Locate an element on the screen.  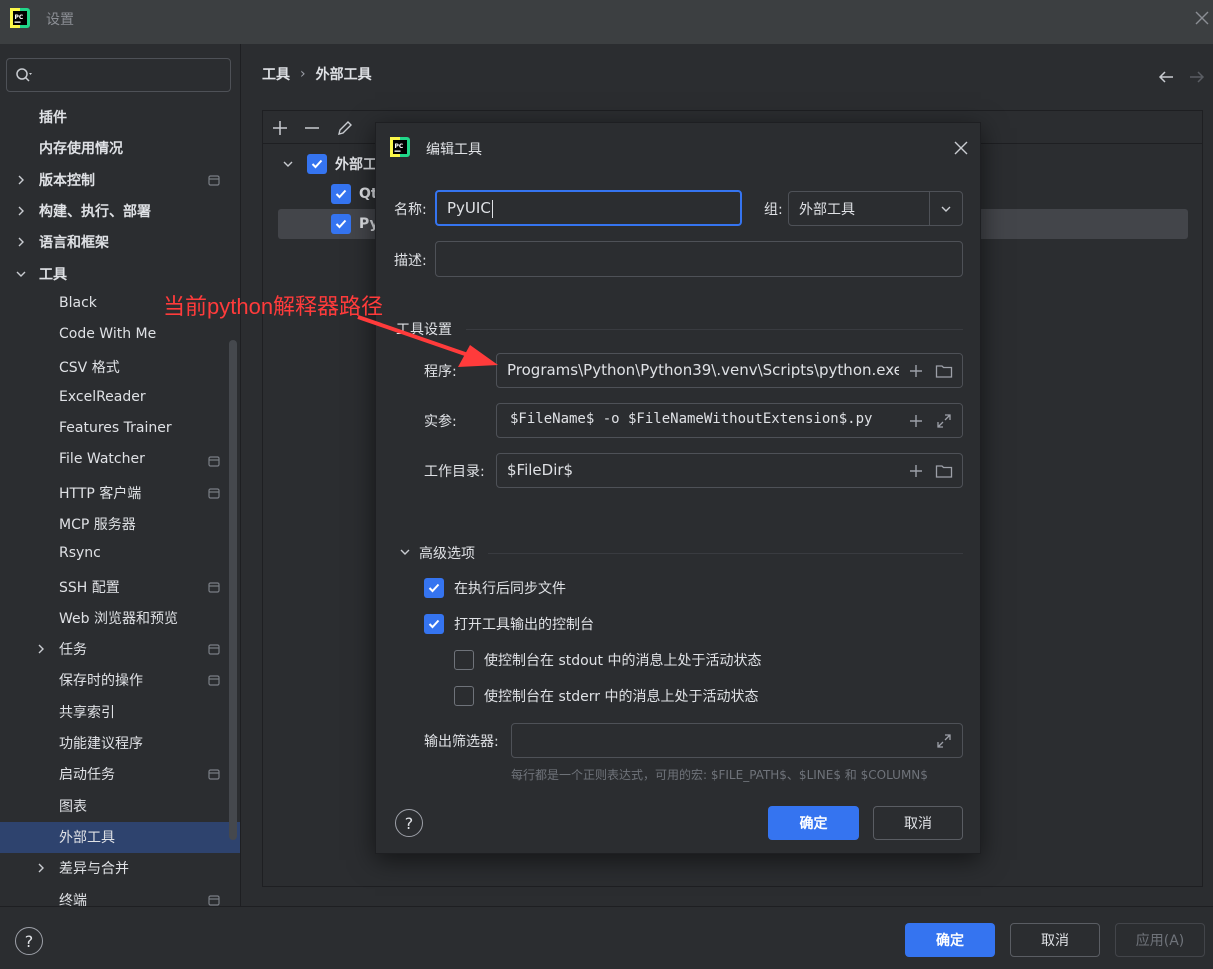
sidebar-item: Web 浏览器和预览 is located at coordinates (120, 618).